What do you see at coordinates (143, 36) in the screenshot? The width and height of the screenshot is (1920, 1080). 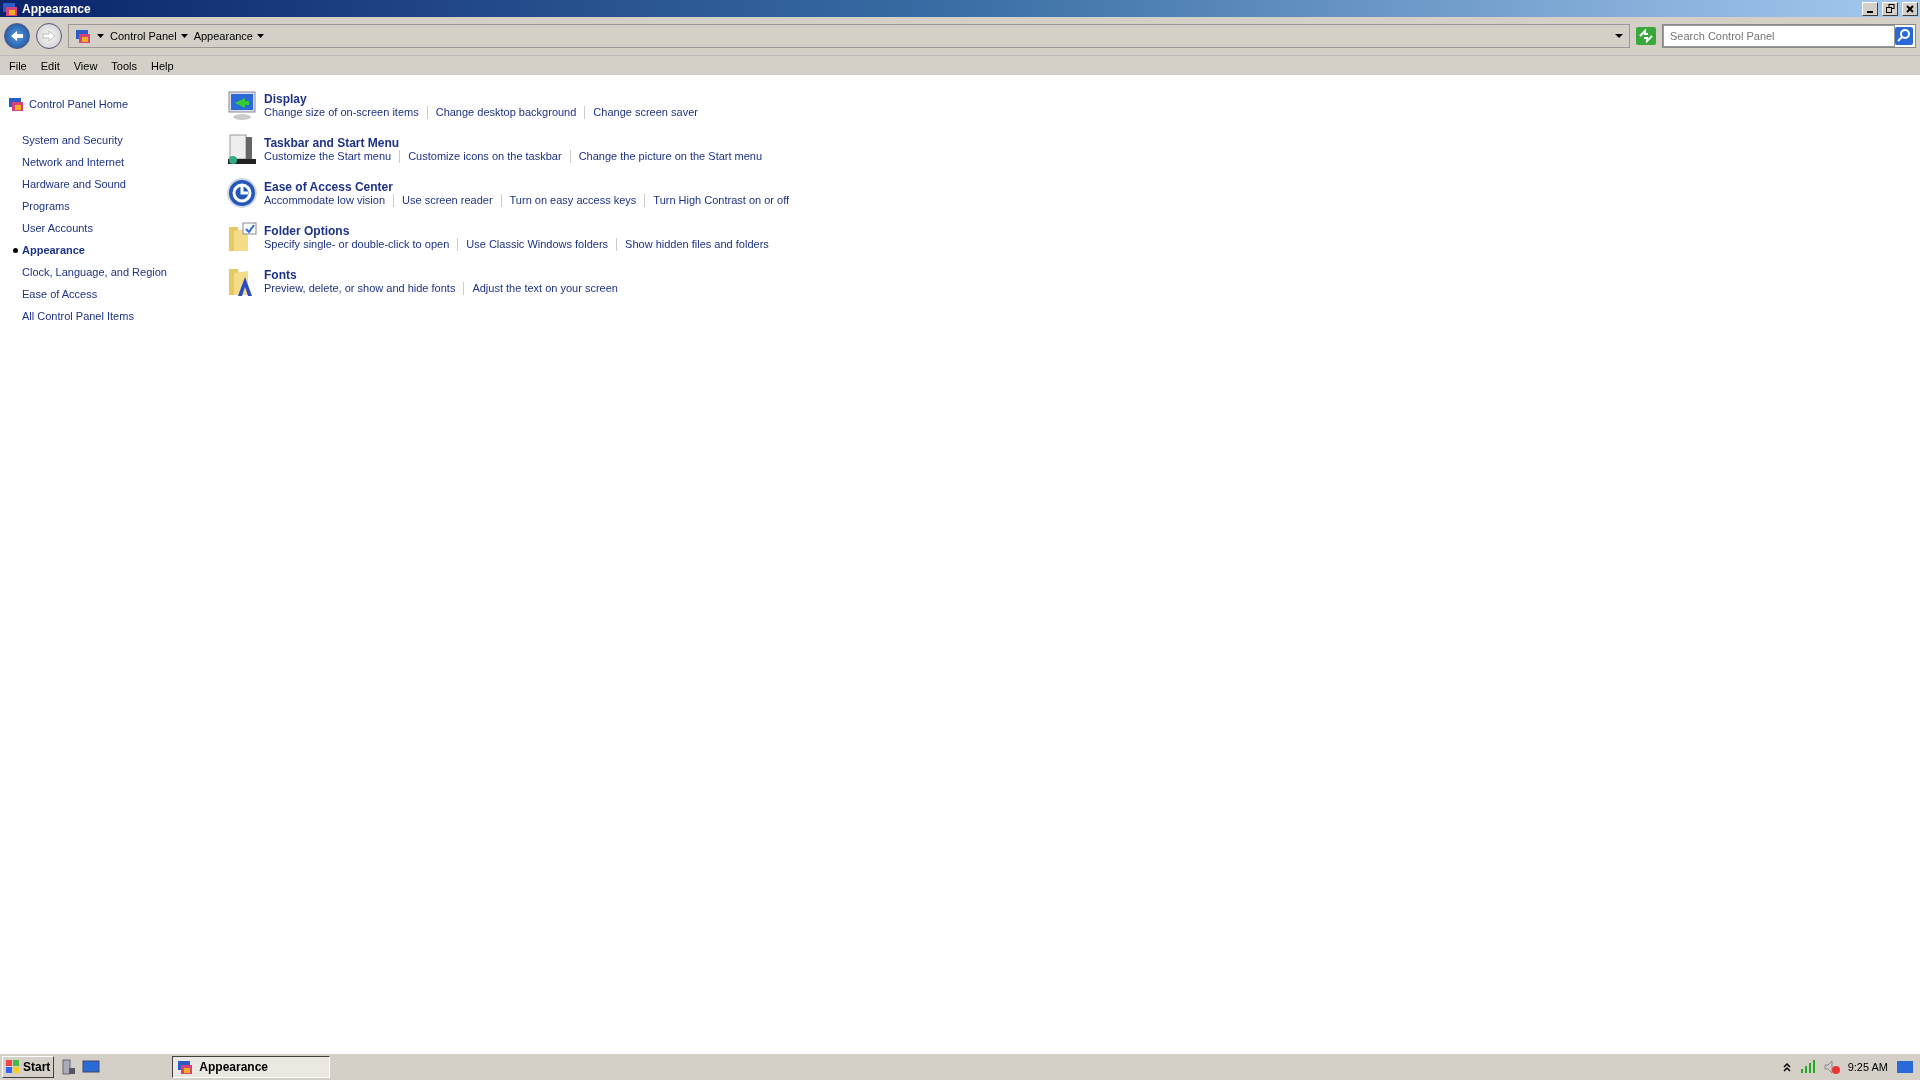 I see `breadcrumb-item: Control Panel` at bounding box center [143, 36].